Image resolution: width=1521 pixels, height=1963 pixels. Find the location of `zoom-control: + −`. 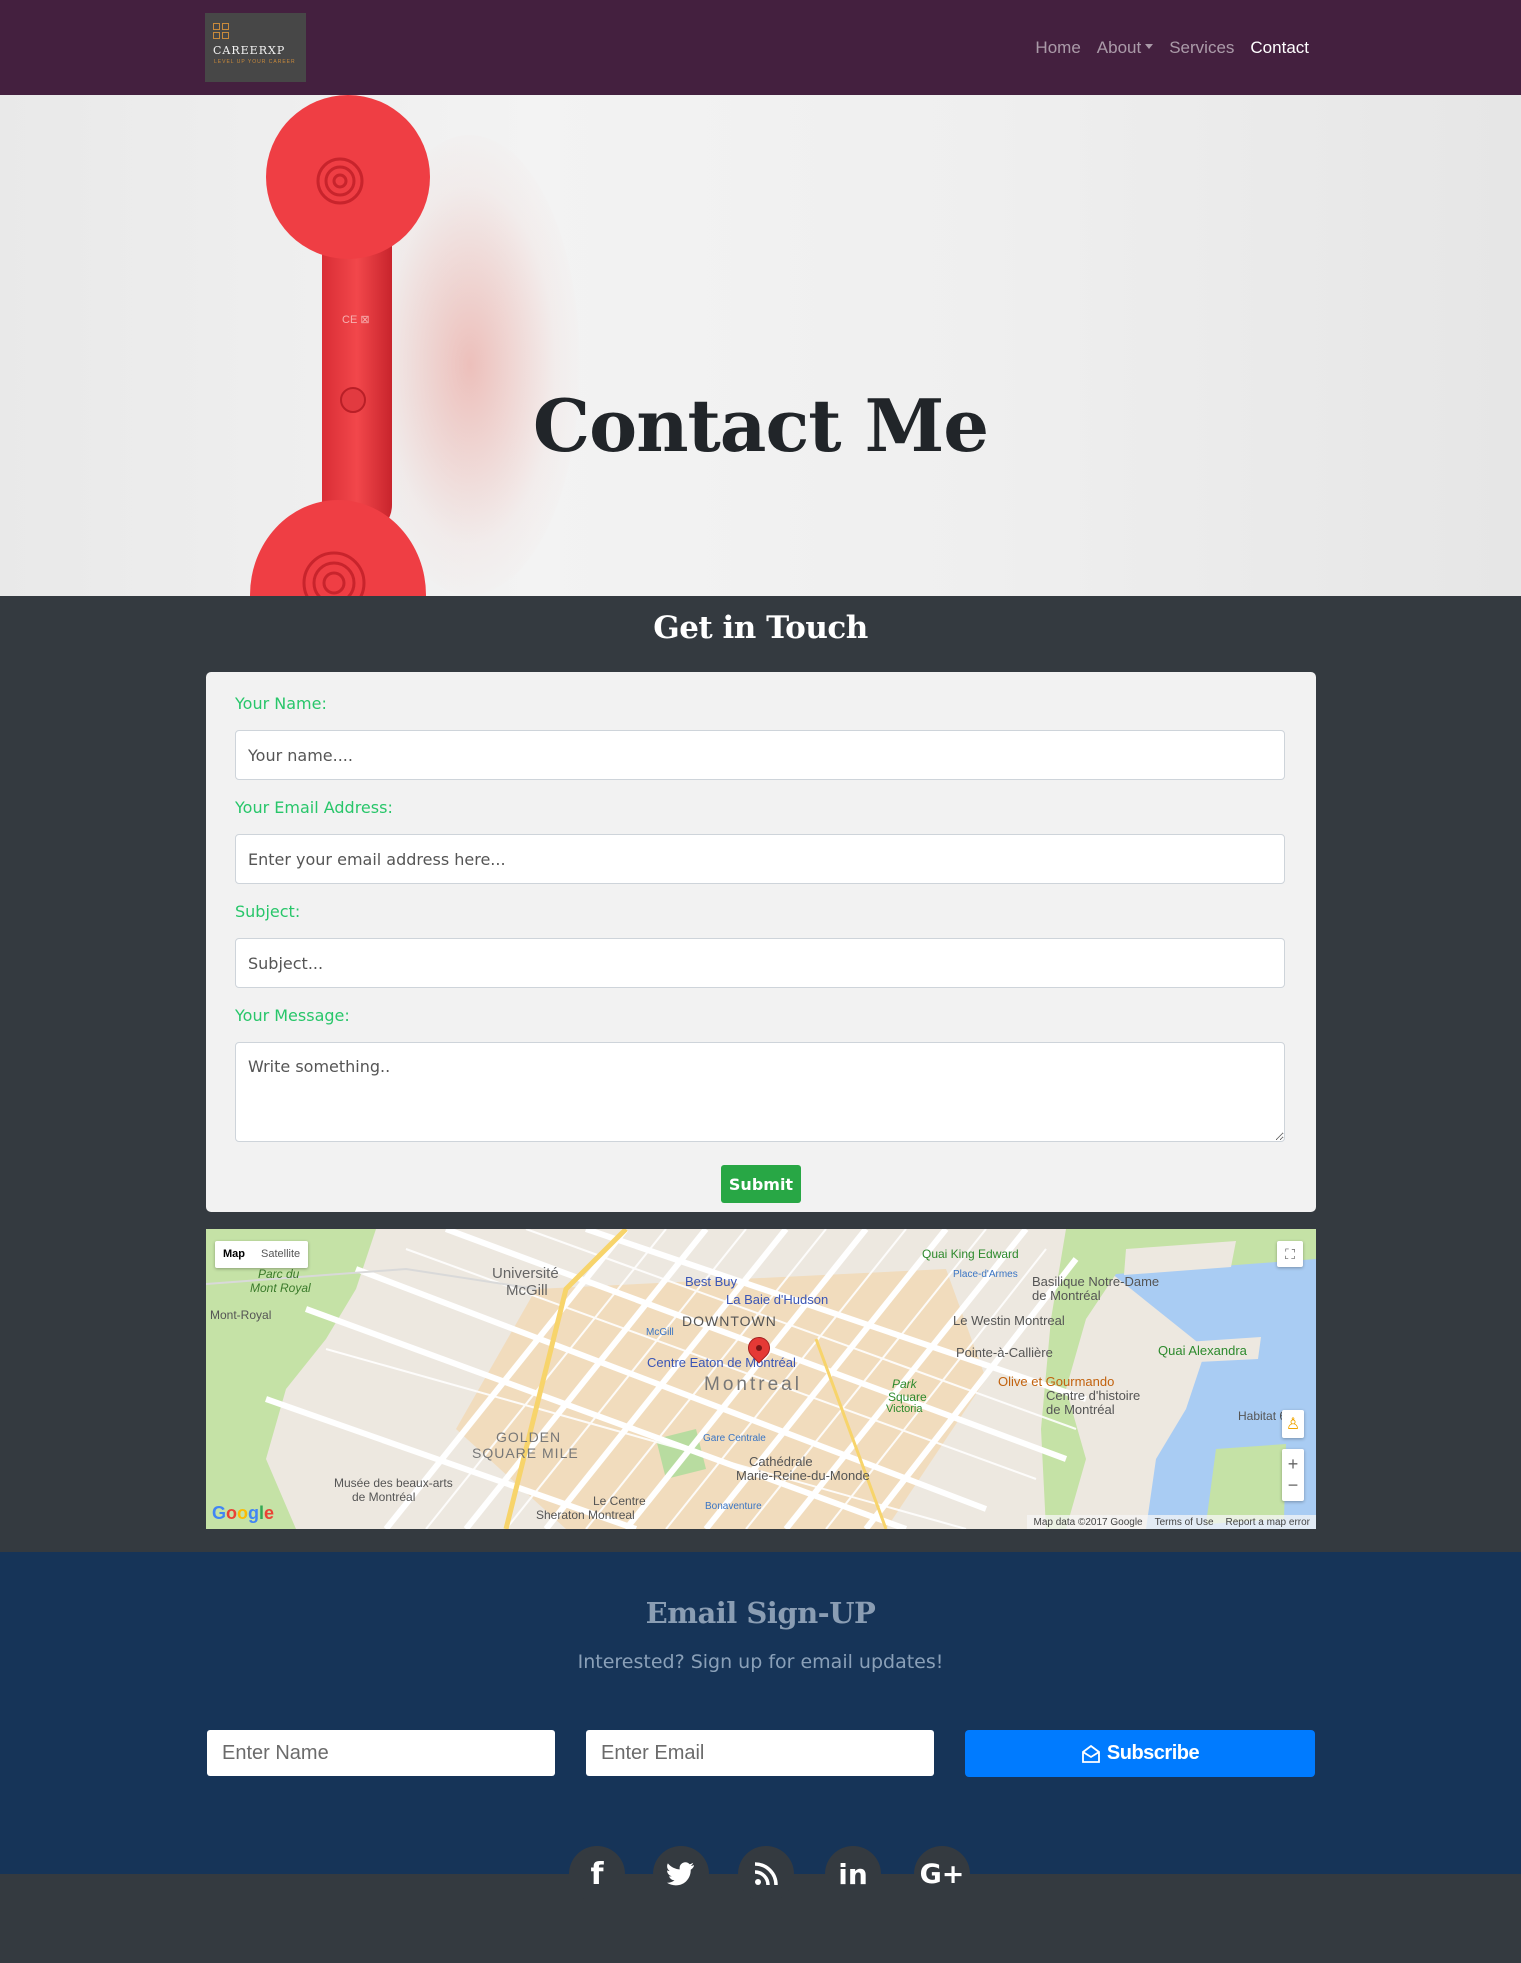

zoom-control: + − is located at coordinates (1293, 1475).